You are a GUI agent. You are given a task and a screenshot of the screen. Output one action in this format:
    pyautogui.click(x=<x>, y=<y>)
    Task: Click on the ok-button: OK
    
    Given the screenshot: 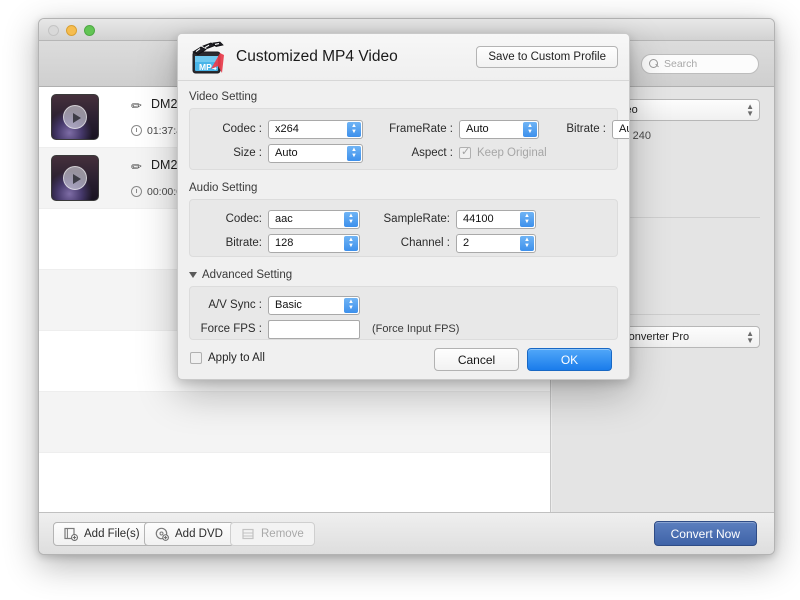 What is the action you would take?
    pyautogui.click(x=569, y=359)
    